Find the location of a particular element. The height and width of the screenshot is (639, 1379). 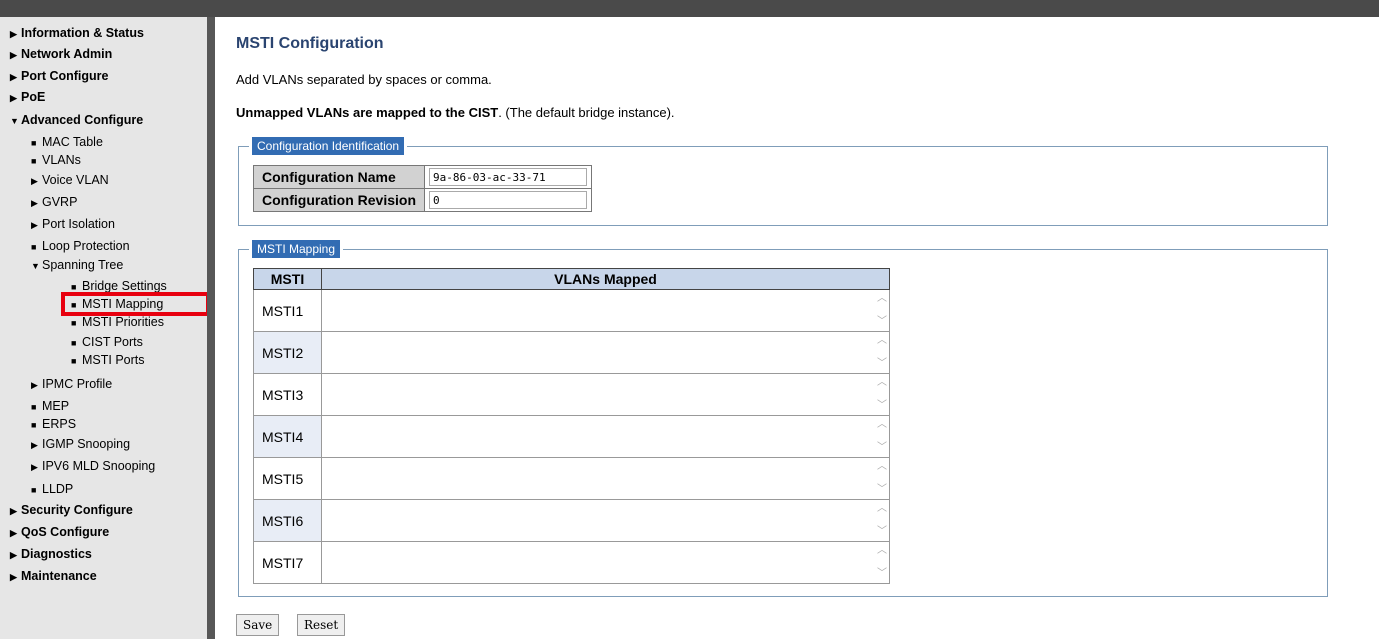

config-revision-cell is located at coordinates (508, 200).